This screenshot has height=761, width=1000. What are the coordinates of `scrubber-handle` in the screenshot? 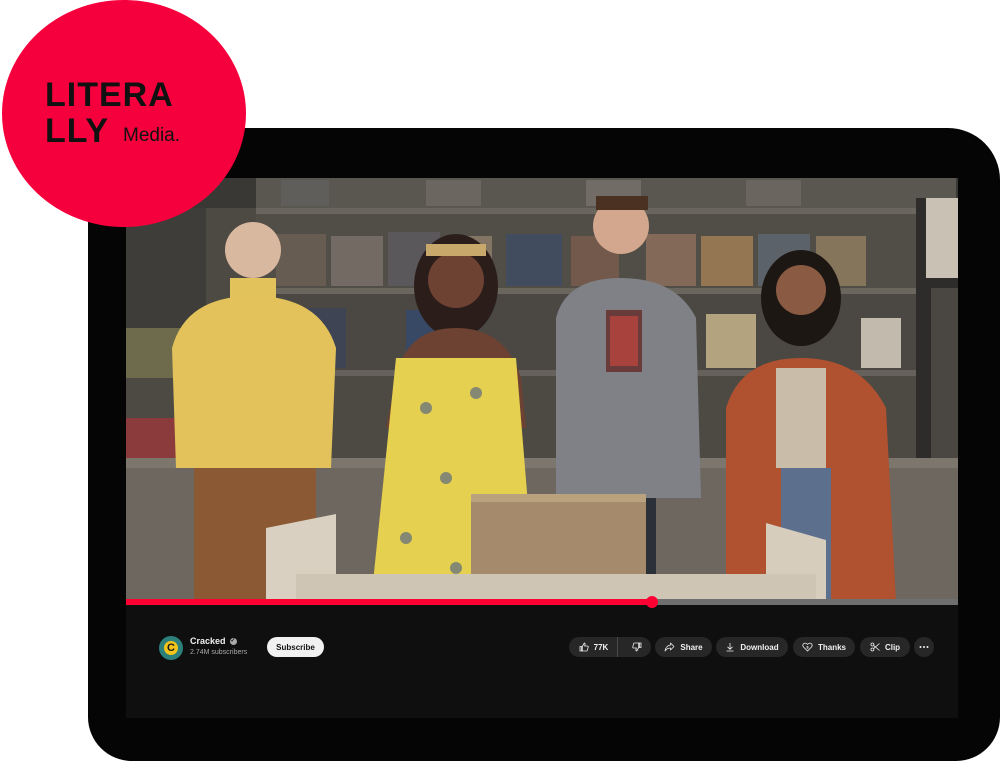 It's located at (652, 602).